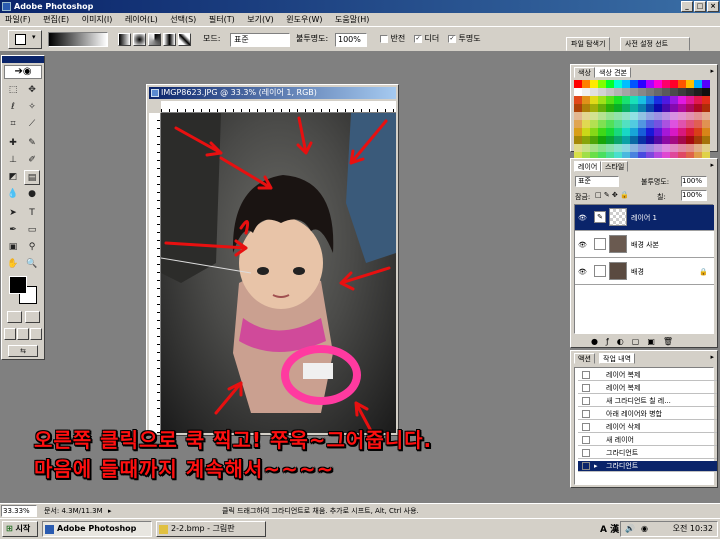 Image resolution: width=720 pixels, height=539 pixels. I want to click on standard-mode-icon, so click(14, 317).